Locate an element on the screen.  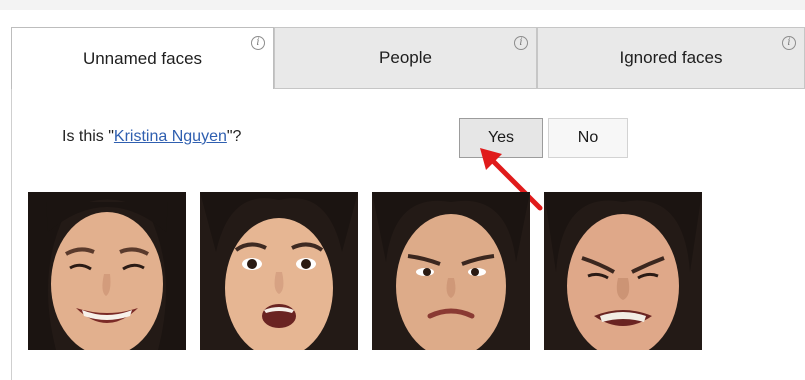
no-button: No is located at coordinates (588, 138).